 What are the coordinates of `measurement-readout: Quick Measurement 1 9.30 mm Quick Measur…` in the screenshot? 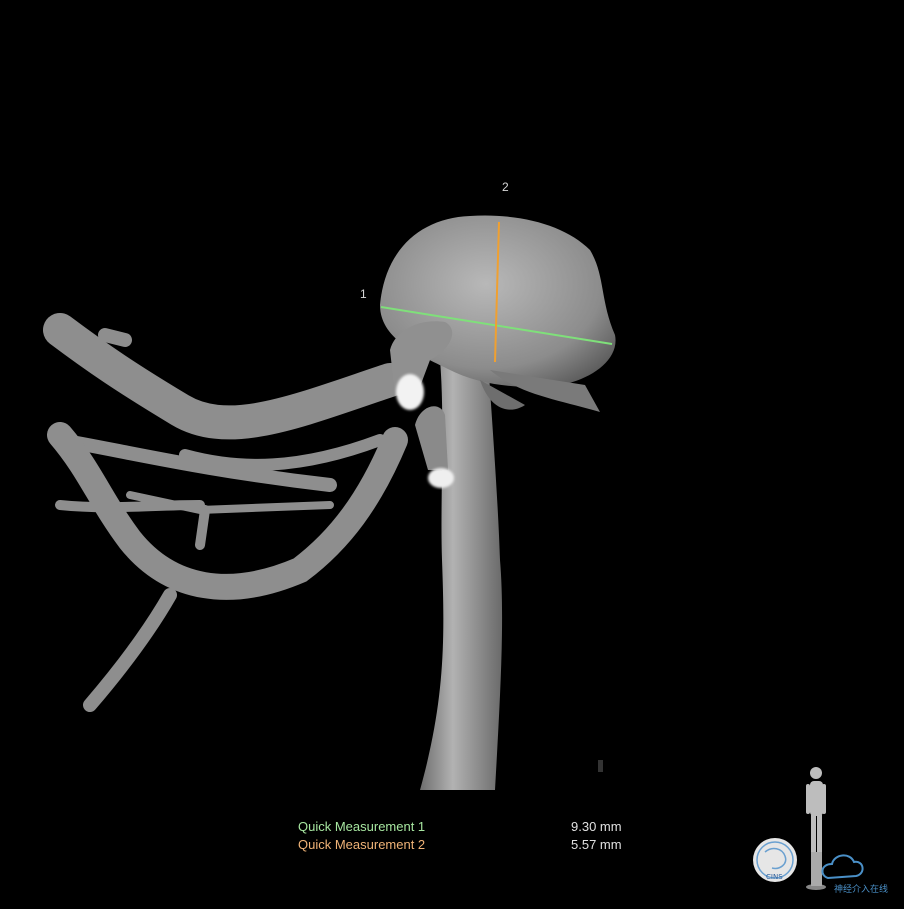 It's located at (468, 838).